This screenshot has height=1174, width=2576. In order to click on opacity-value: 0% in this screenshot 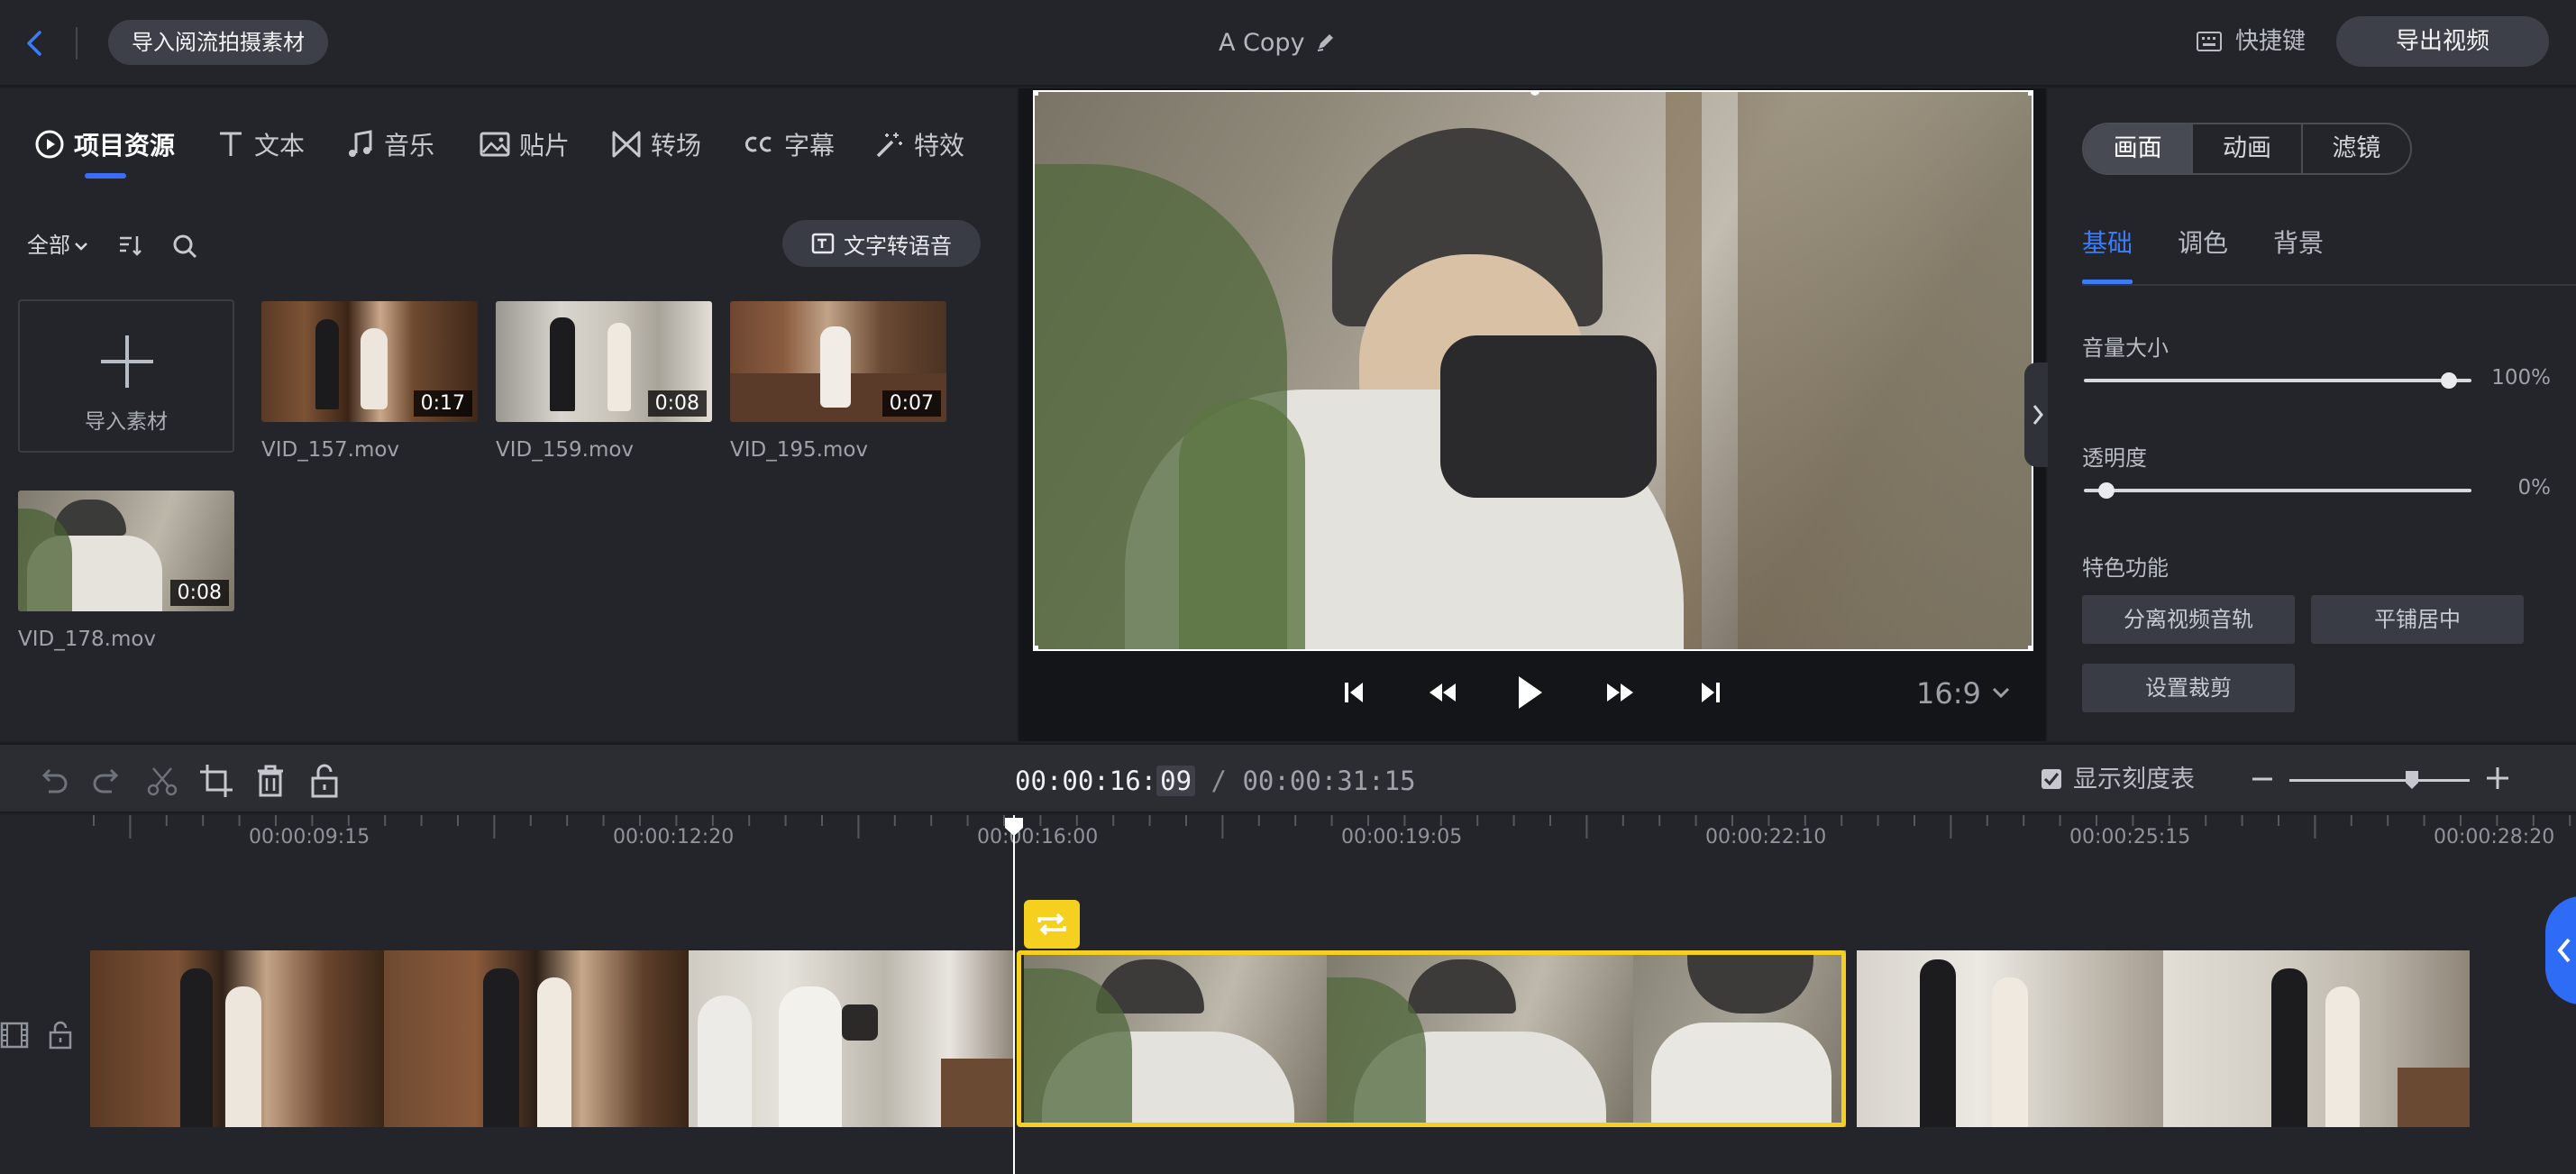, I will do `click(2534, 488)`.